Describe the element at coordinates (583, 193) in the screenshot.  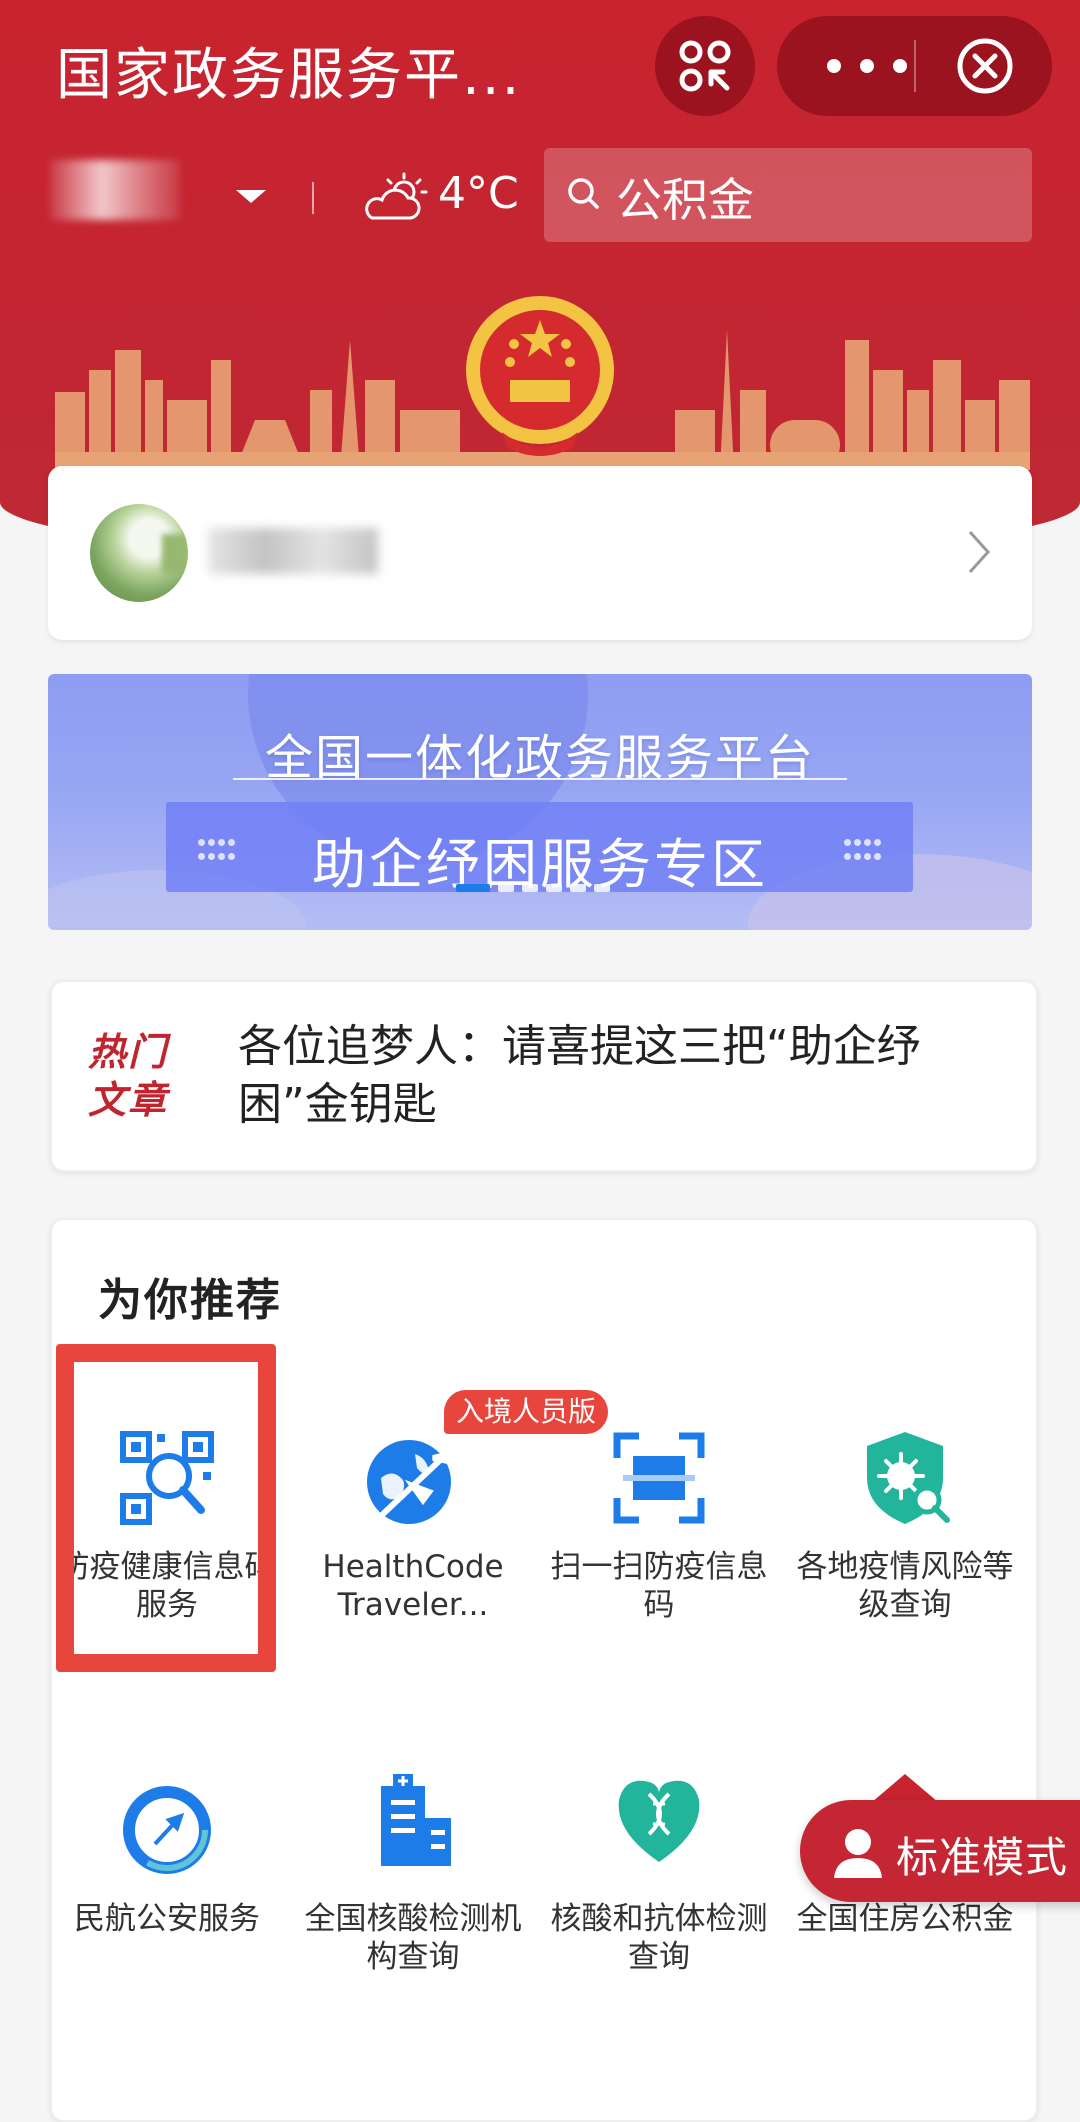
I see `search-icon` at that location.